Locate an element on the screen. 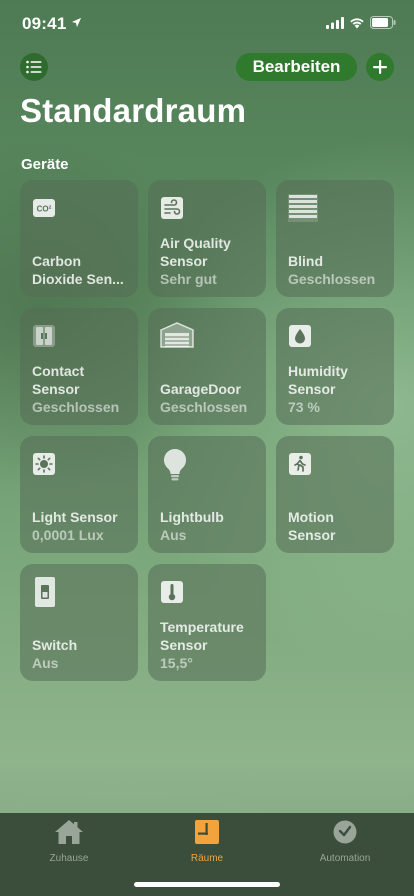 This screenshot has width=414, height=896. list-icon is located at coordinates (34, 67).